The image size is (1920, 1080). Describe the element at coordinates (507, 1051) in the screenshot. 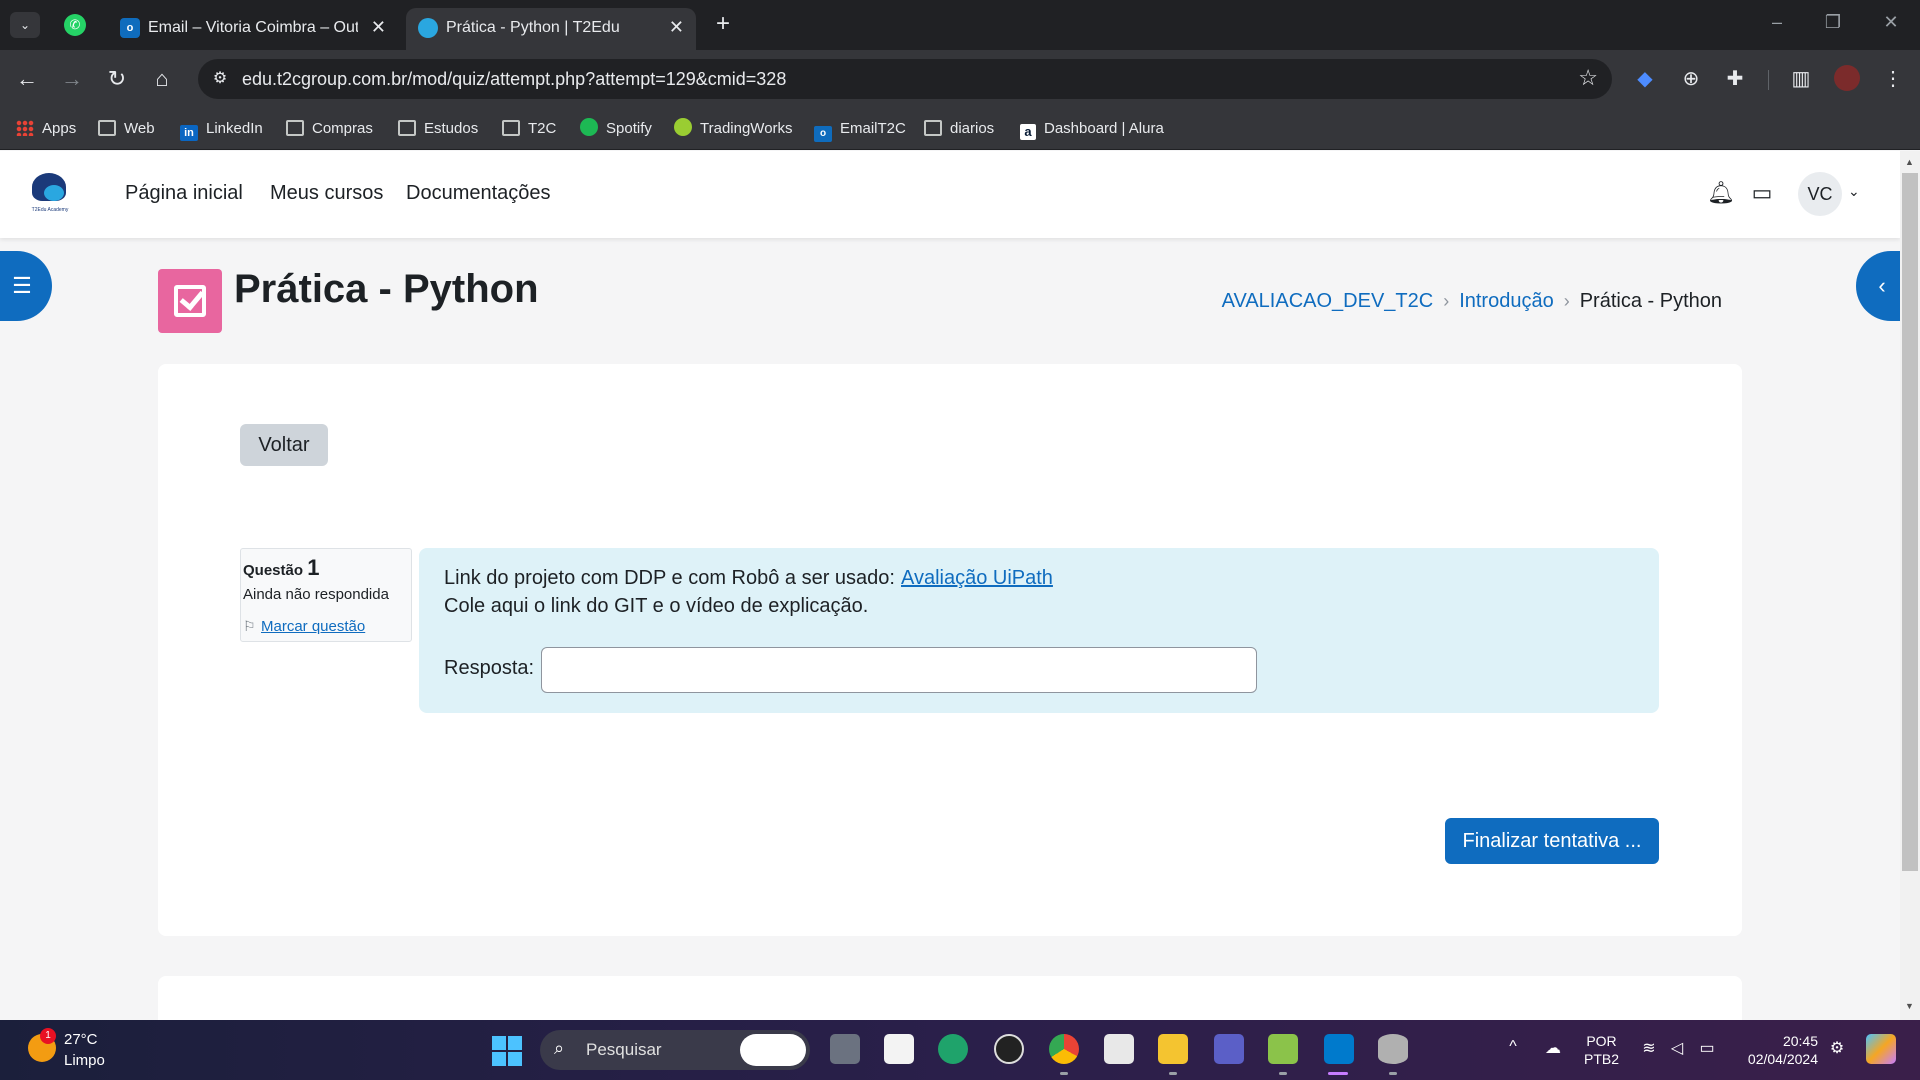

I see `windows-start-icon` at that location.